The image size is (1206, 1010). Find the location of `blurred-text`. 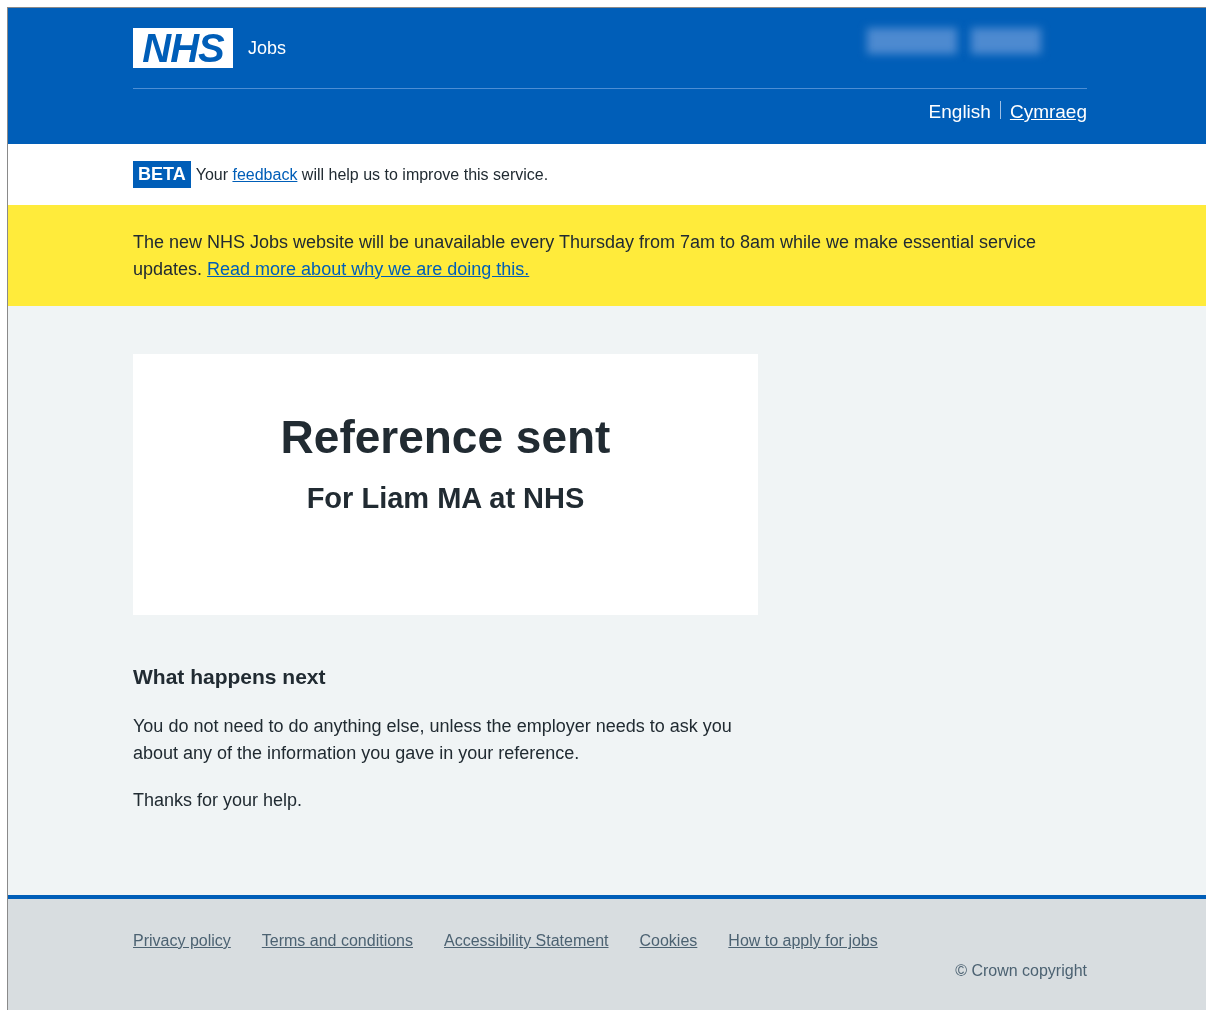

blurred-text is located at coordinates (1006, 41).